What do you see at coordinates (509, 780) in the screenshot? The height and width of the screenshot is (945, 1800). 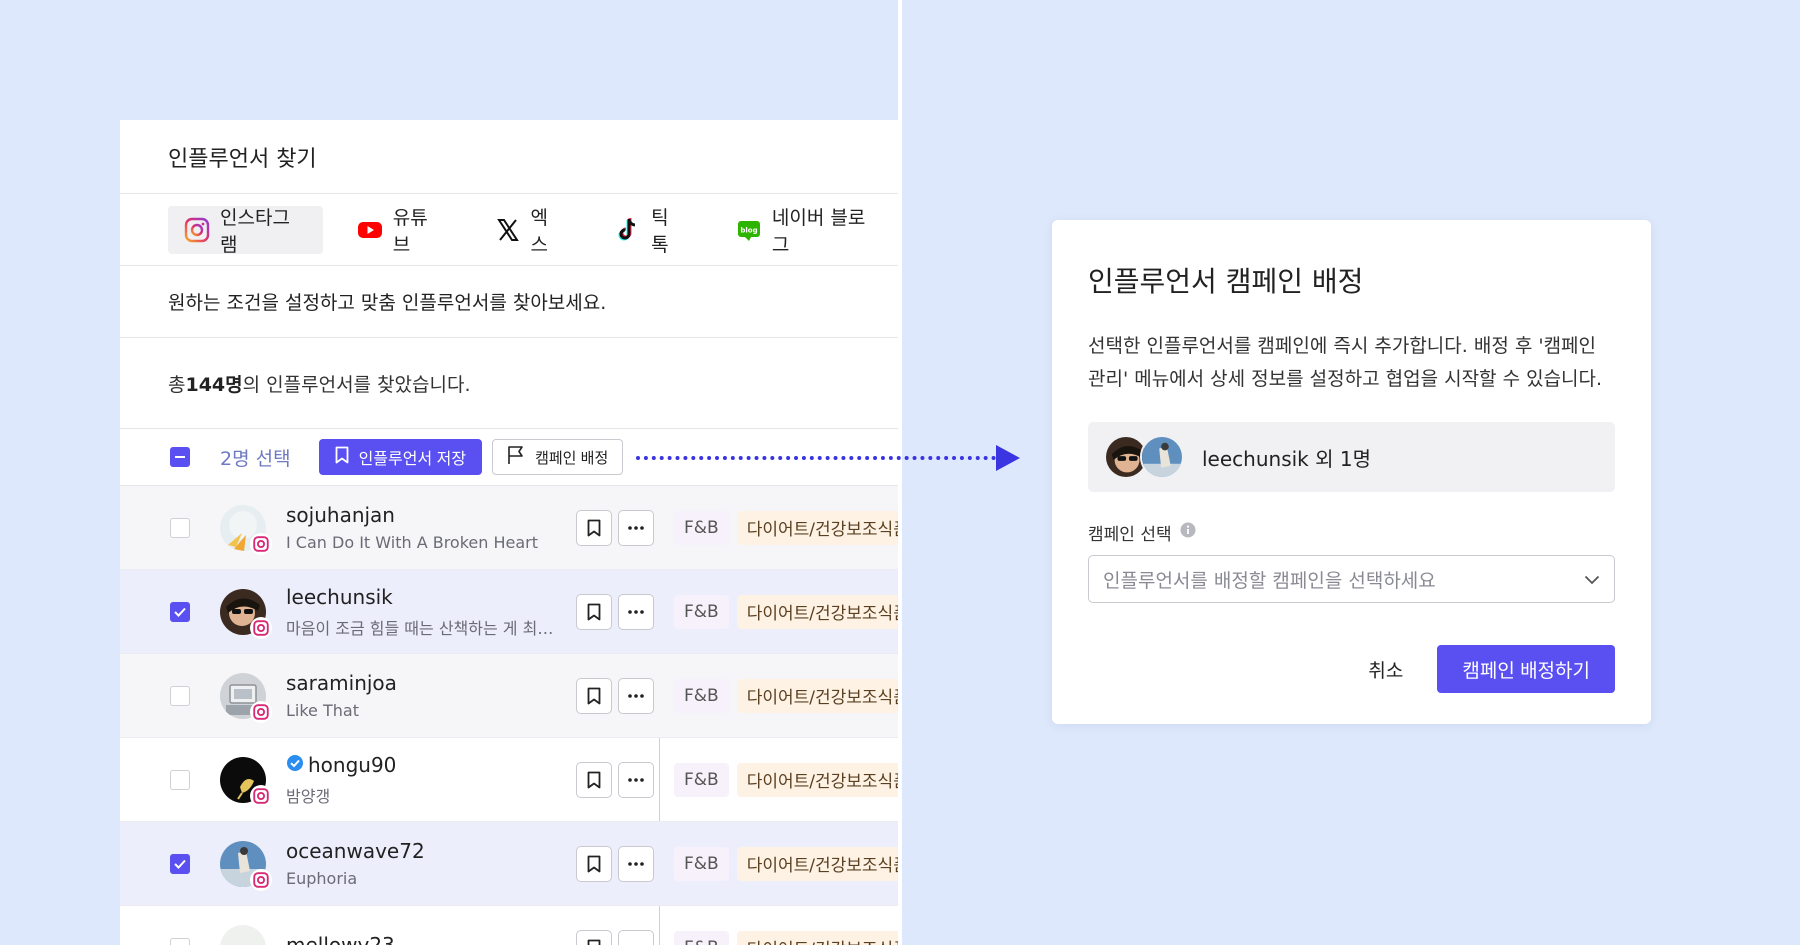 I see `table-row: hongu90 밤양갱 F&B 다이어트/건강보조식품` at bounding box center [509, 780].